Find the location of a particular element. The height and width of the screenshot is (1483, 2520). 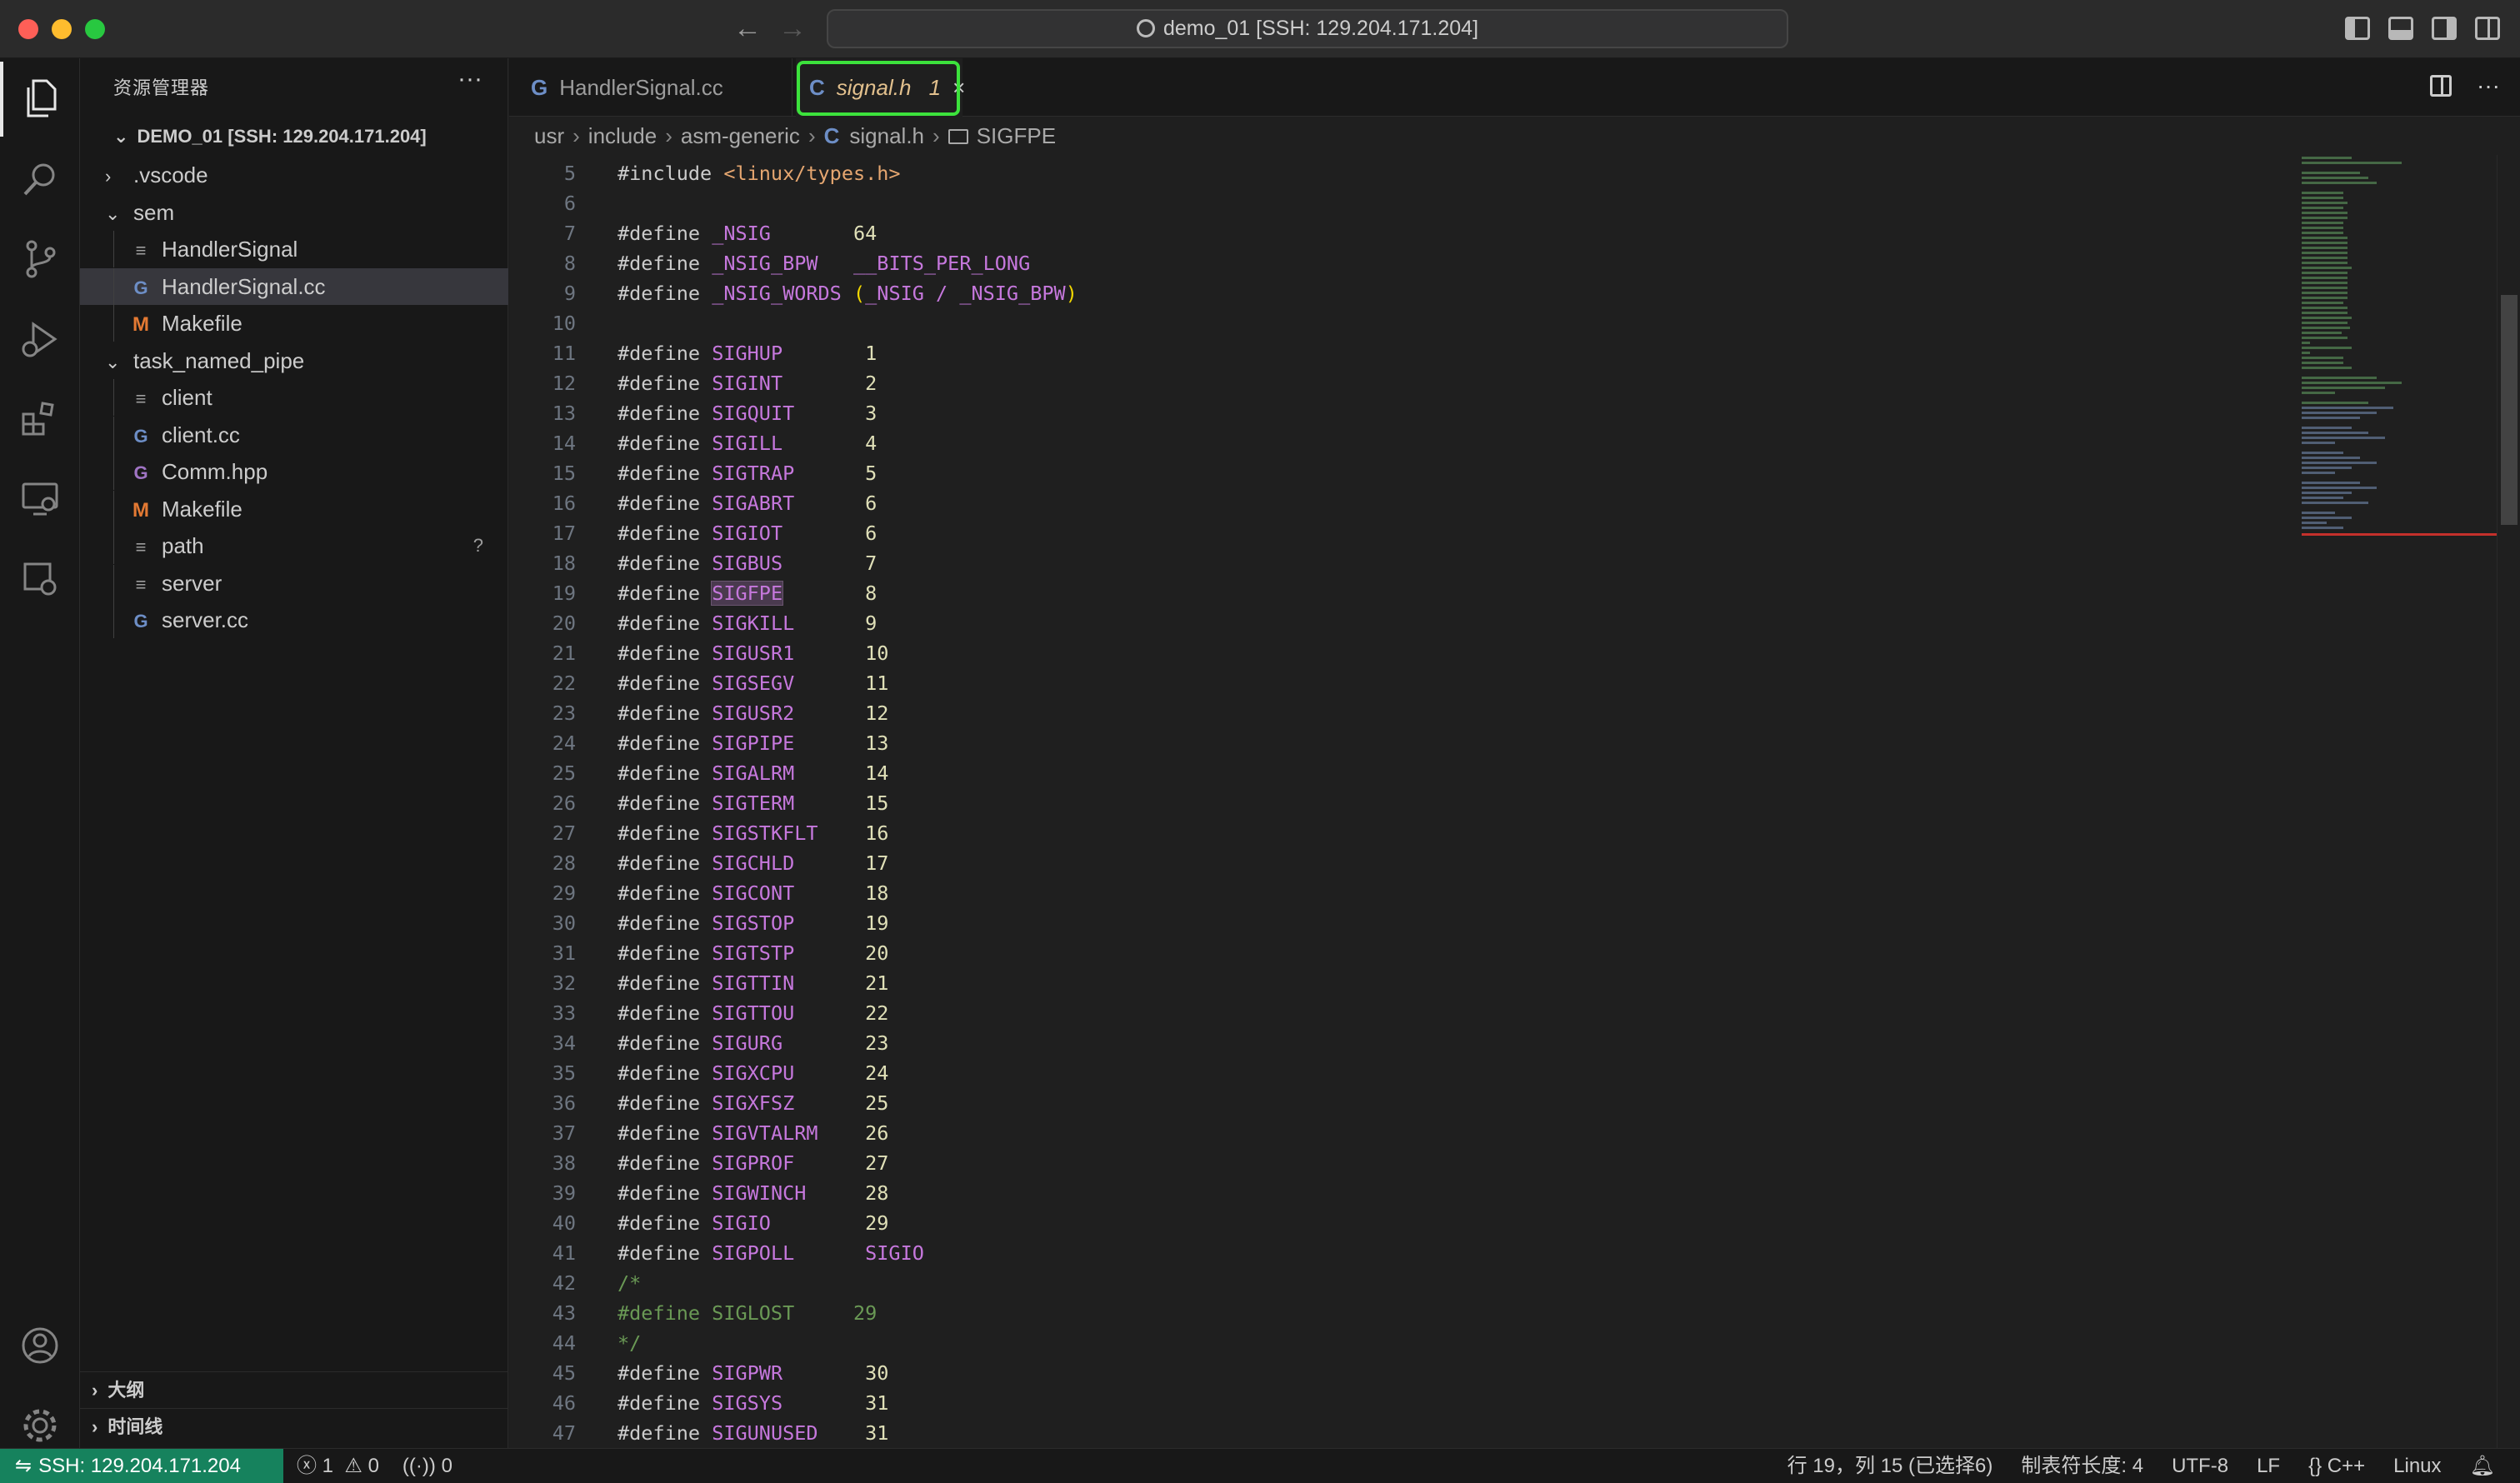

close-window-button is located at coordinates (28, 29).